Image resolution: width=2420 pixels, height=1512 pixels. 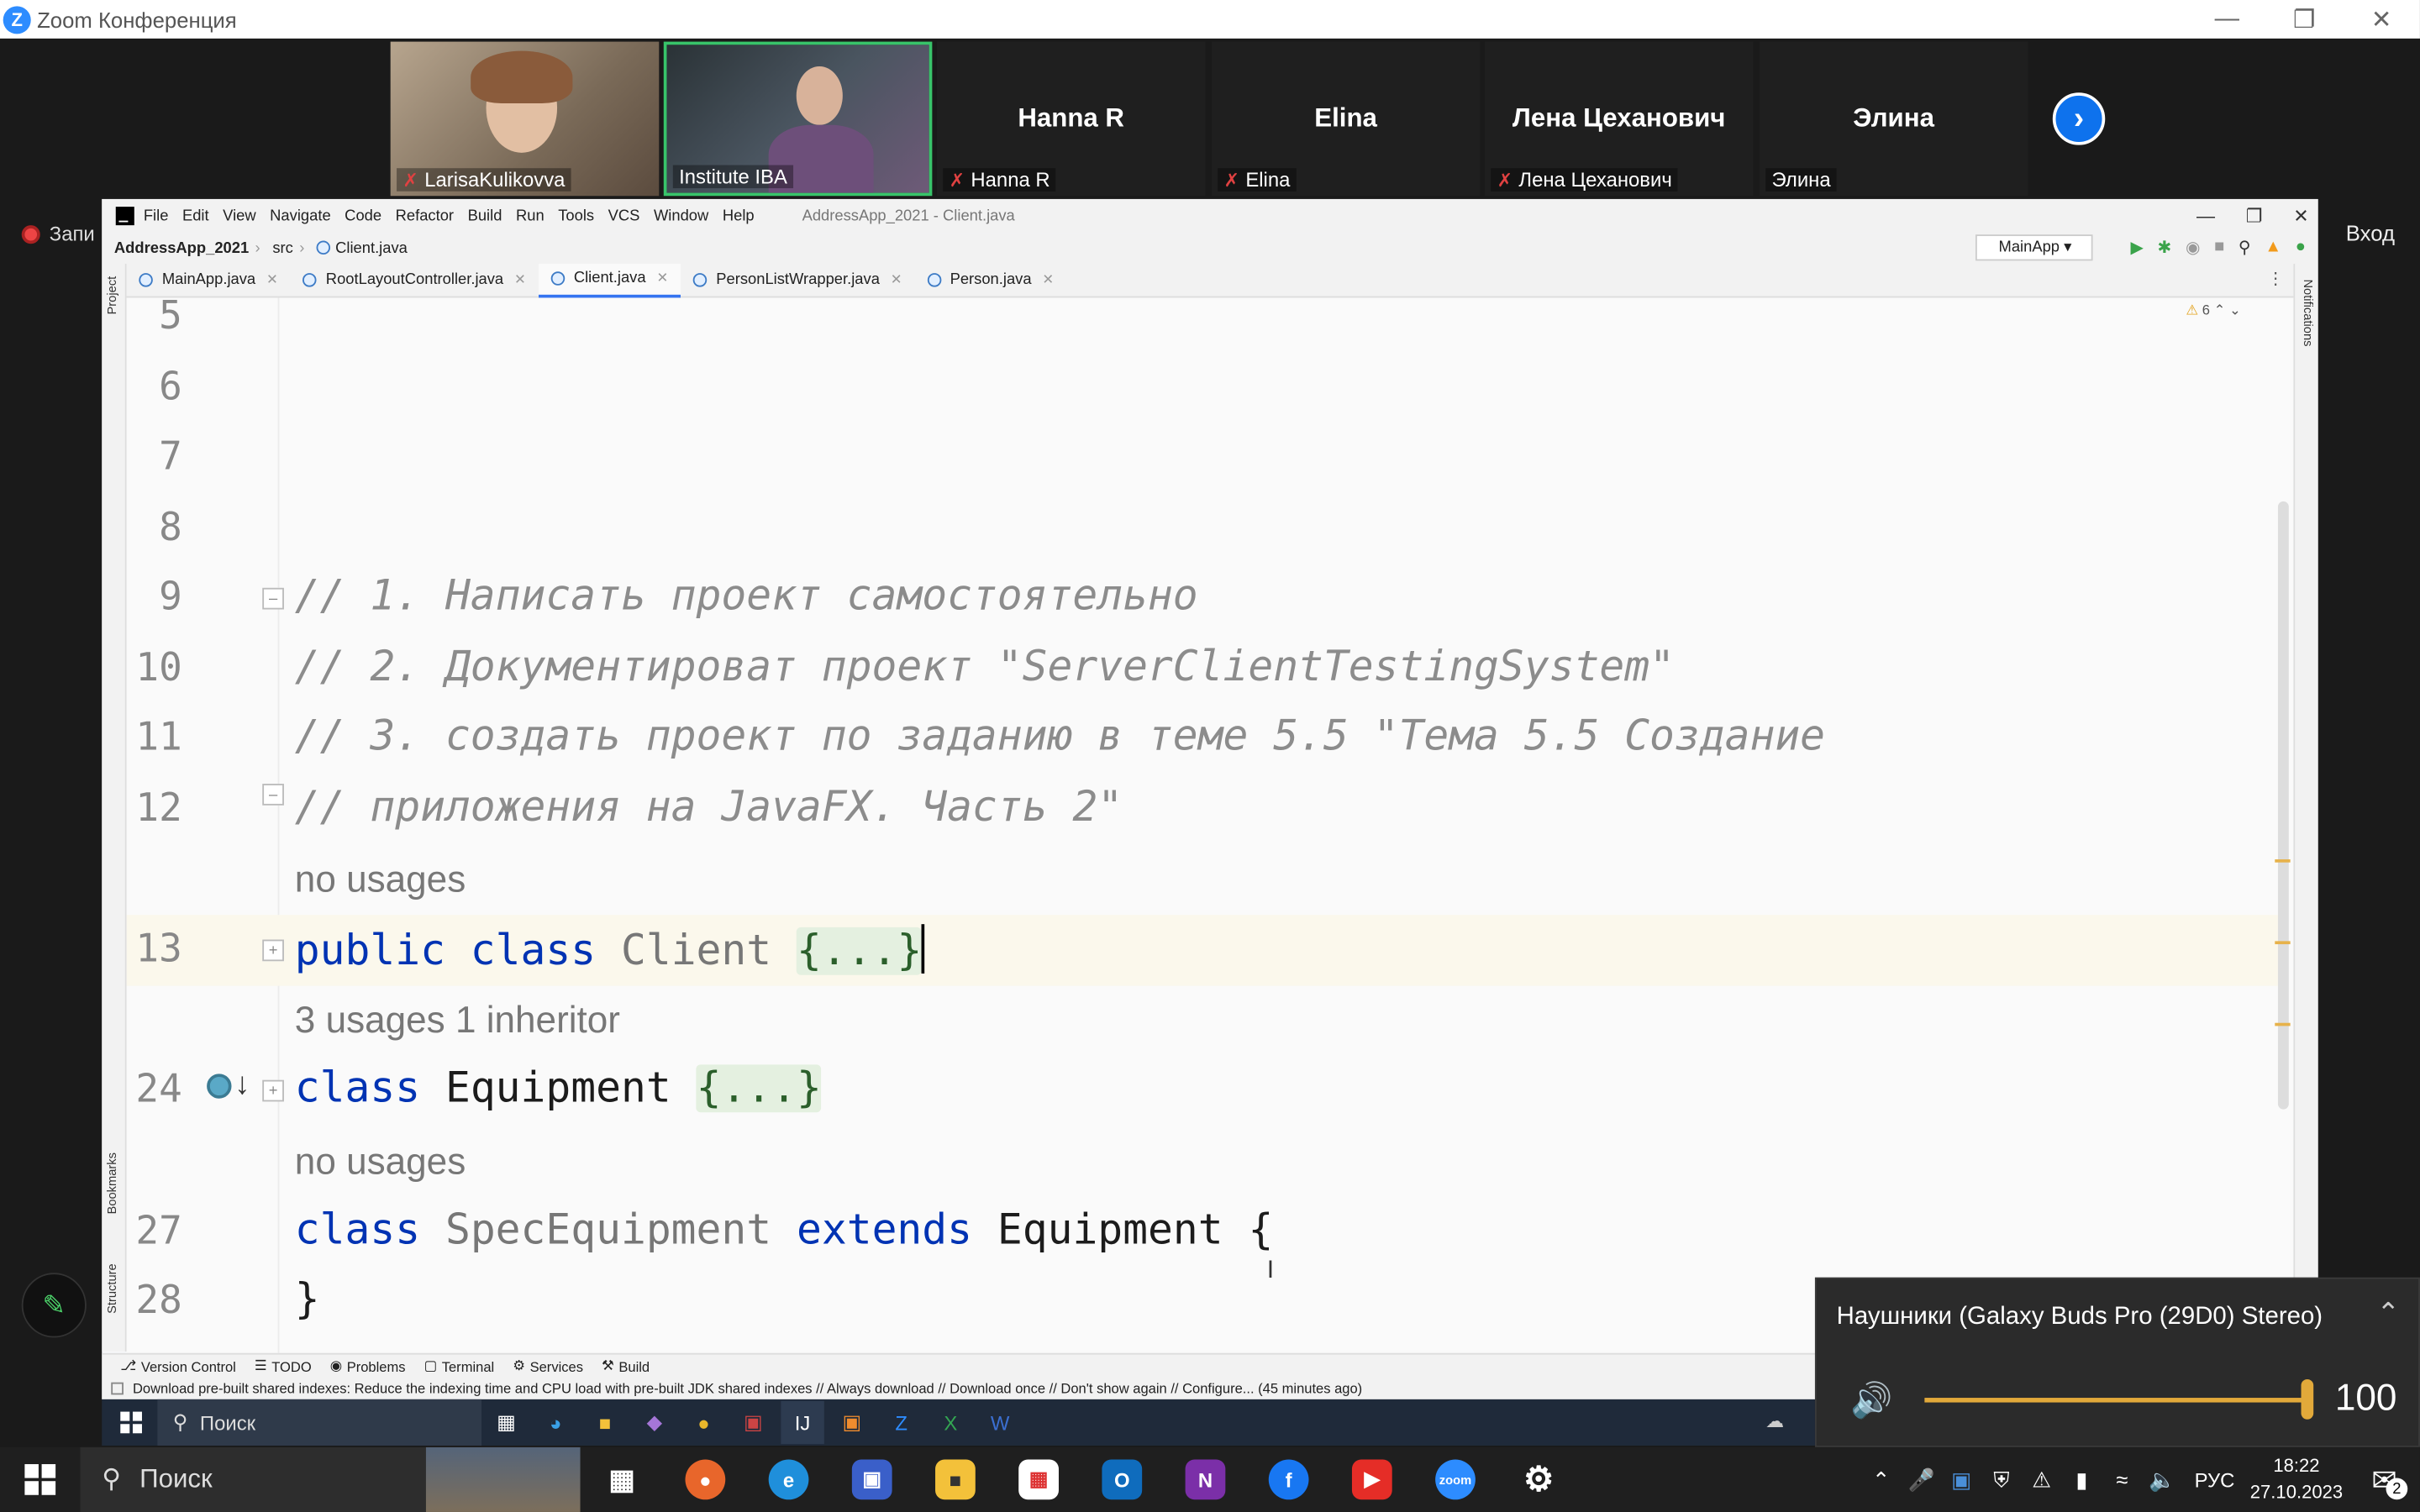 What do you see at coordinates (2307, 1399) in the screenshot?
I see `volume-slider-thumb` at bounding box center [2307, 1399].